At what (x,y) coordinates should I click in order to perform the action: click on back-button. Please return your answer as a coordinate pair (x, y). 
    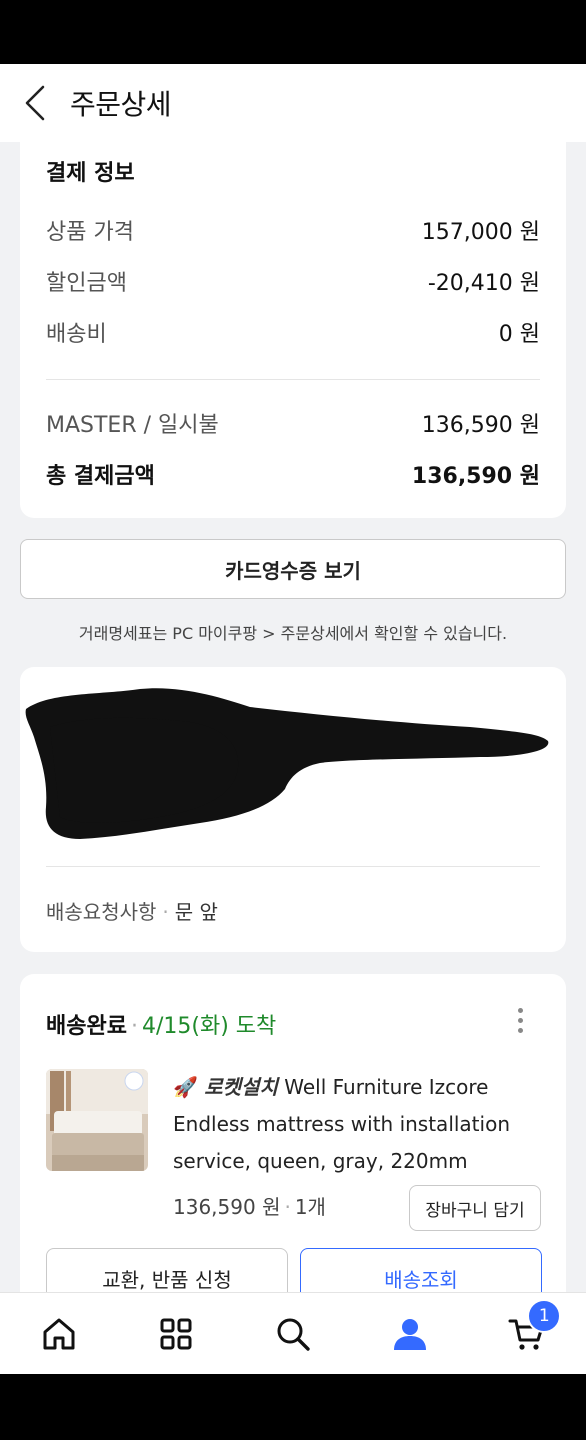
    Looking at the image, I should click on (35, 103).